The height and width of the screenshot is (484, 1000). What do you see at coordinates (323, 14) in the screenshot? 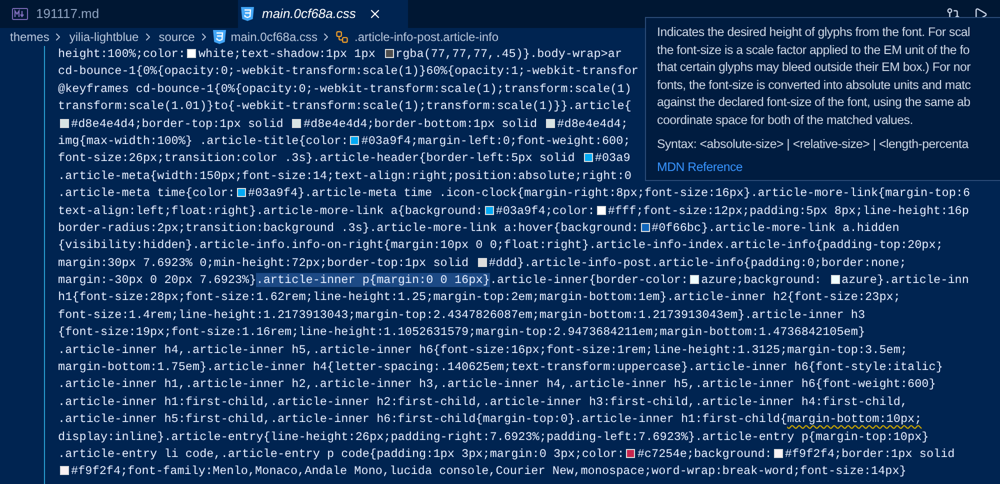
I see `editor-tab: main.0cf68a.css` at bounding box center [323, 14].